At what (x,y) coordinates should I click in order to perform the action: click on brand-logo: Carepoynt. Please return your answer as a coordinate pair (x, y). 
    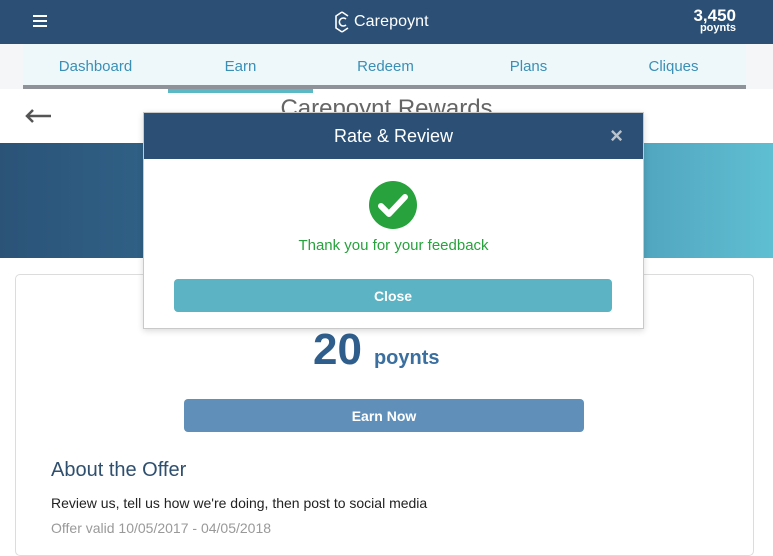
    Looking at the image, I should click on (380, 22).